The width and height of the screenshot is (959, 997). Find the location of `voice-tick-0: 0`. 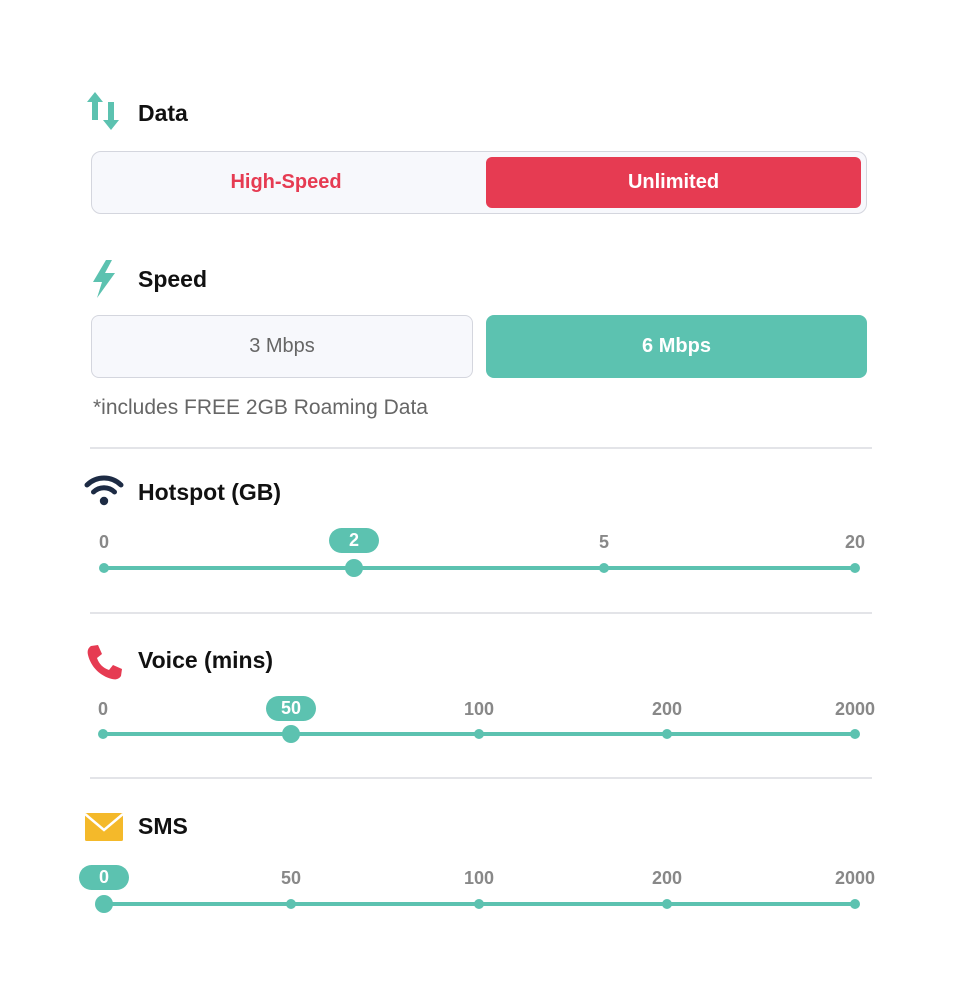

voice-tick-0: 0 is located at coordinates (103, 709).